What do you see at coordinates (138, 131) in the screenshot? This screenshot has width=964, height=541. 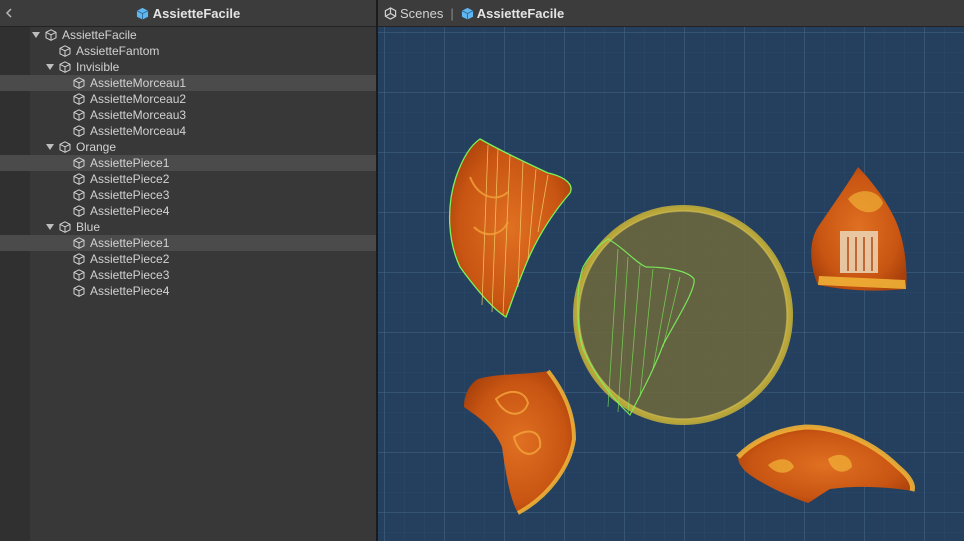 I see `hierarchy-item-label: AssietteMorceau4` at bounding box center [138, 131].